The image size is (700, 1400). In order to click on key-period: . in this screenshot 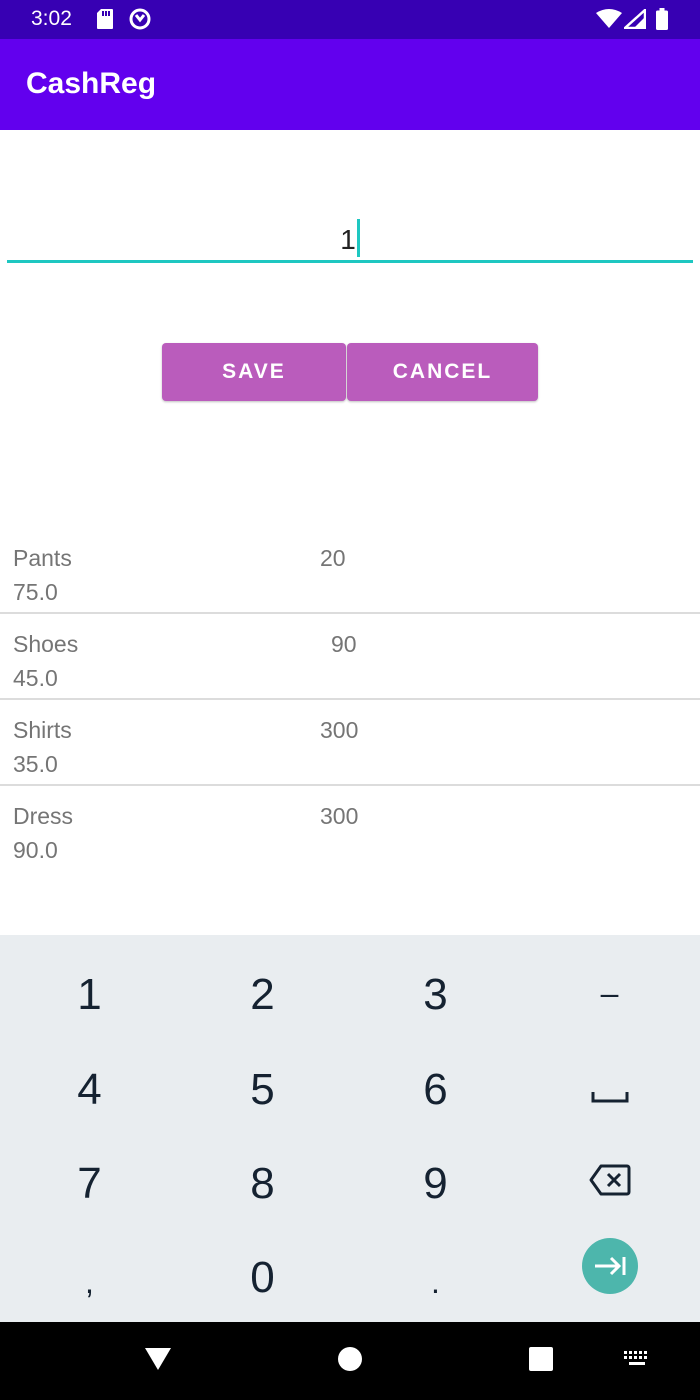, I will do `click(435, 1282)`.